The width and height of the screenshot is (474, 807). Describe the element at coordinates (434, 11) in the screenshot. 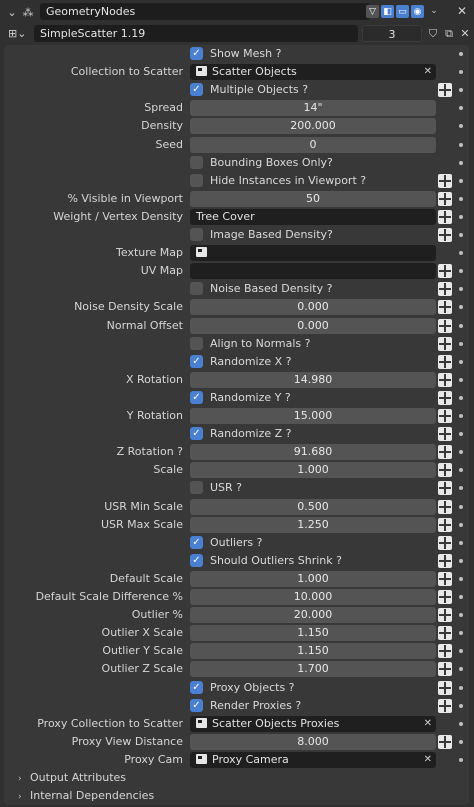

I see `modifier-menu-chevron-icon: ⌄` at that location.